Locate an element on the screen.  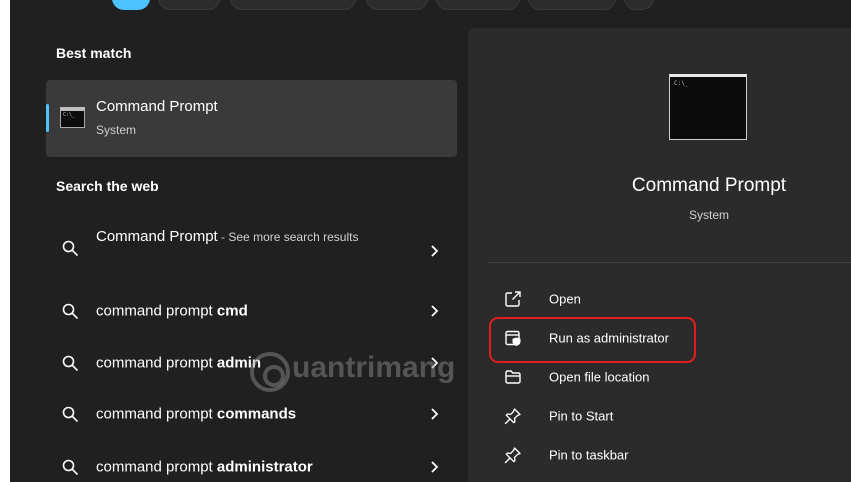
web-result-text: command prompt administrator is located at coordinates (204, 467).